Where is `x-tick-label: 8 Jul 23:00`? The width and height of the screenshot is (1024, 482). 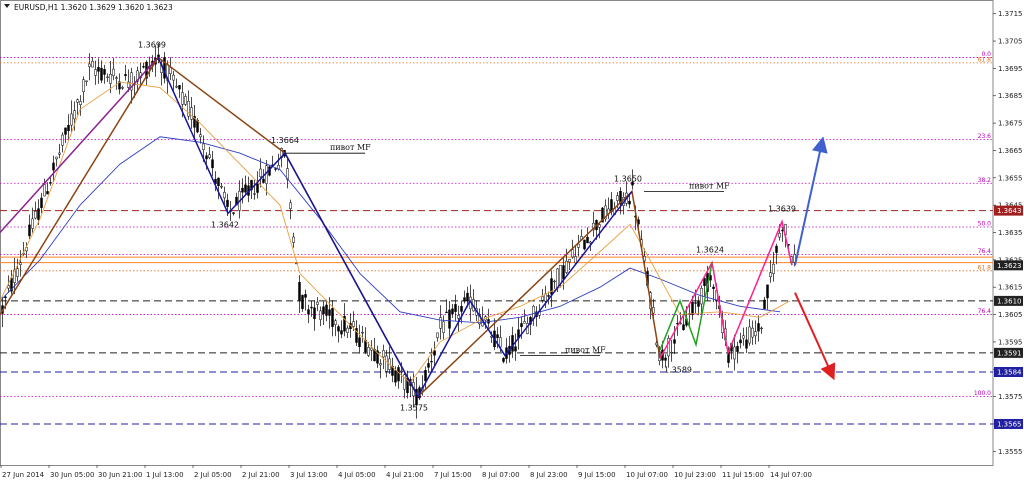
x-tick-label: 8 Jul 23:00 is located at coordinates (549, 475).